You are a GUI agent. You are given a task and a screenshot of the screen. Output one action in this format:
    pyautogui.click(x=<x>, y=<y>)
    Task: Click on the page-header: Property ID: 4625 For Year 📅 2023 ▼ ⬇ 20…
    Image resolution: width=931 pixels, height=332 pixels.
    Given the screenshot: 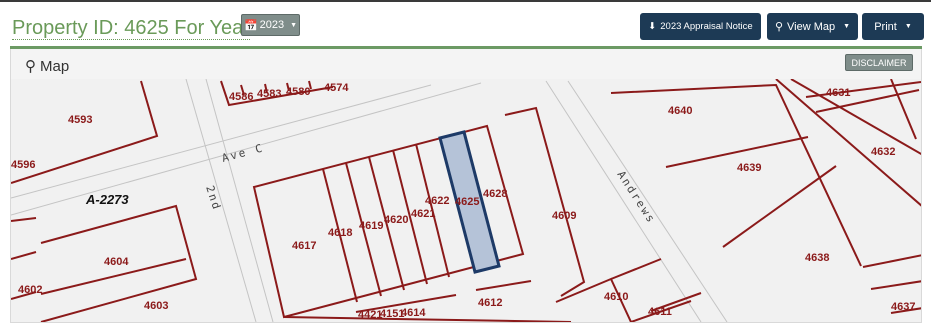 What is the action you would take?
    pyautogui.click(x=465, y=25)
    